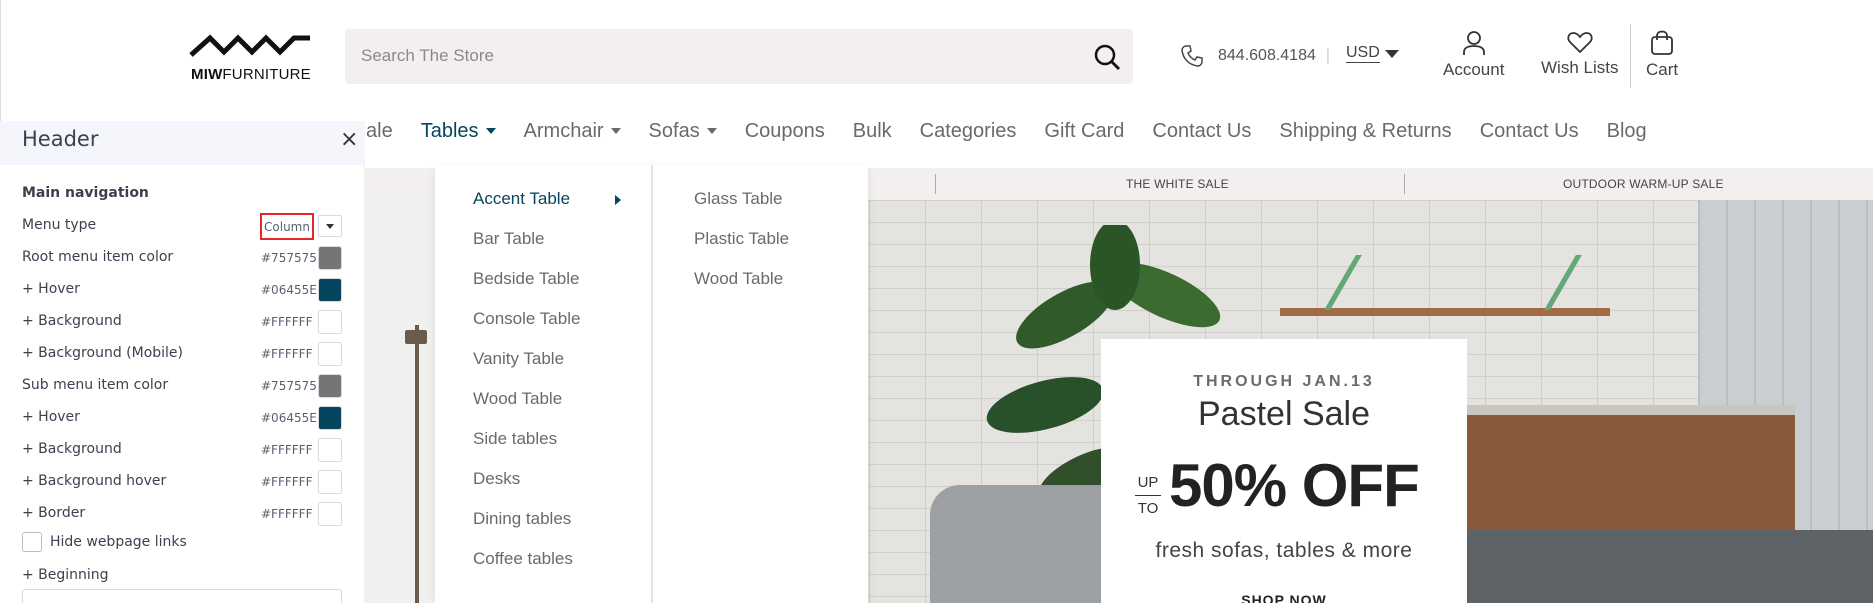 The width and height of the screenshot is (1873, 603). I want to click on setting-label: + Border, so click(54, 513).